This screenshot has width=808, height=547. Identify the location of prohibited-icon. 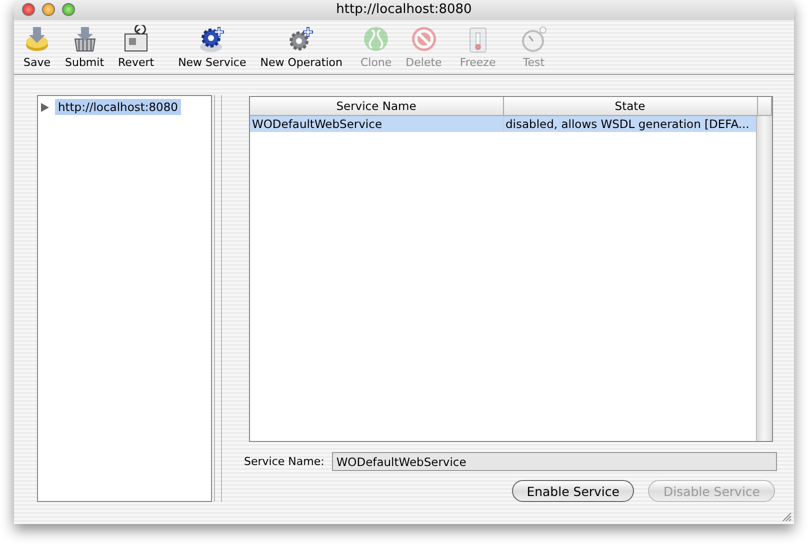
(424, 39).